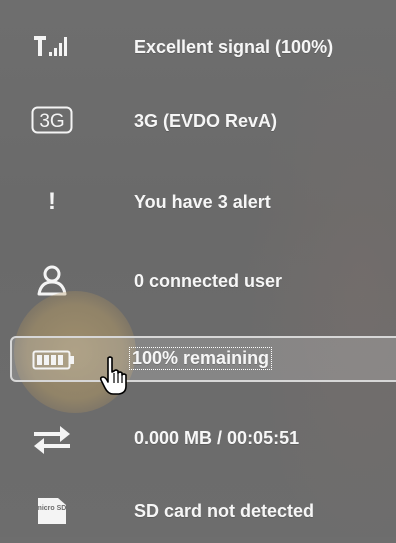 This screenshot has width=396, height=543. I want to click on alerts-label: You have 3 alert, so click(202, 202).